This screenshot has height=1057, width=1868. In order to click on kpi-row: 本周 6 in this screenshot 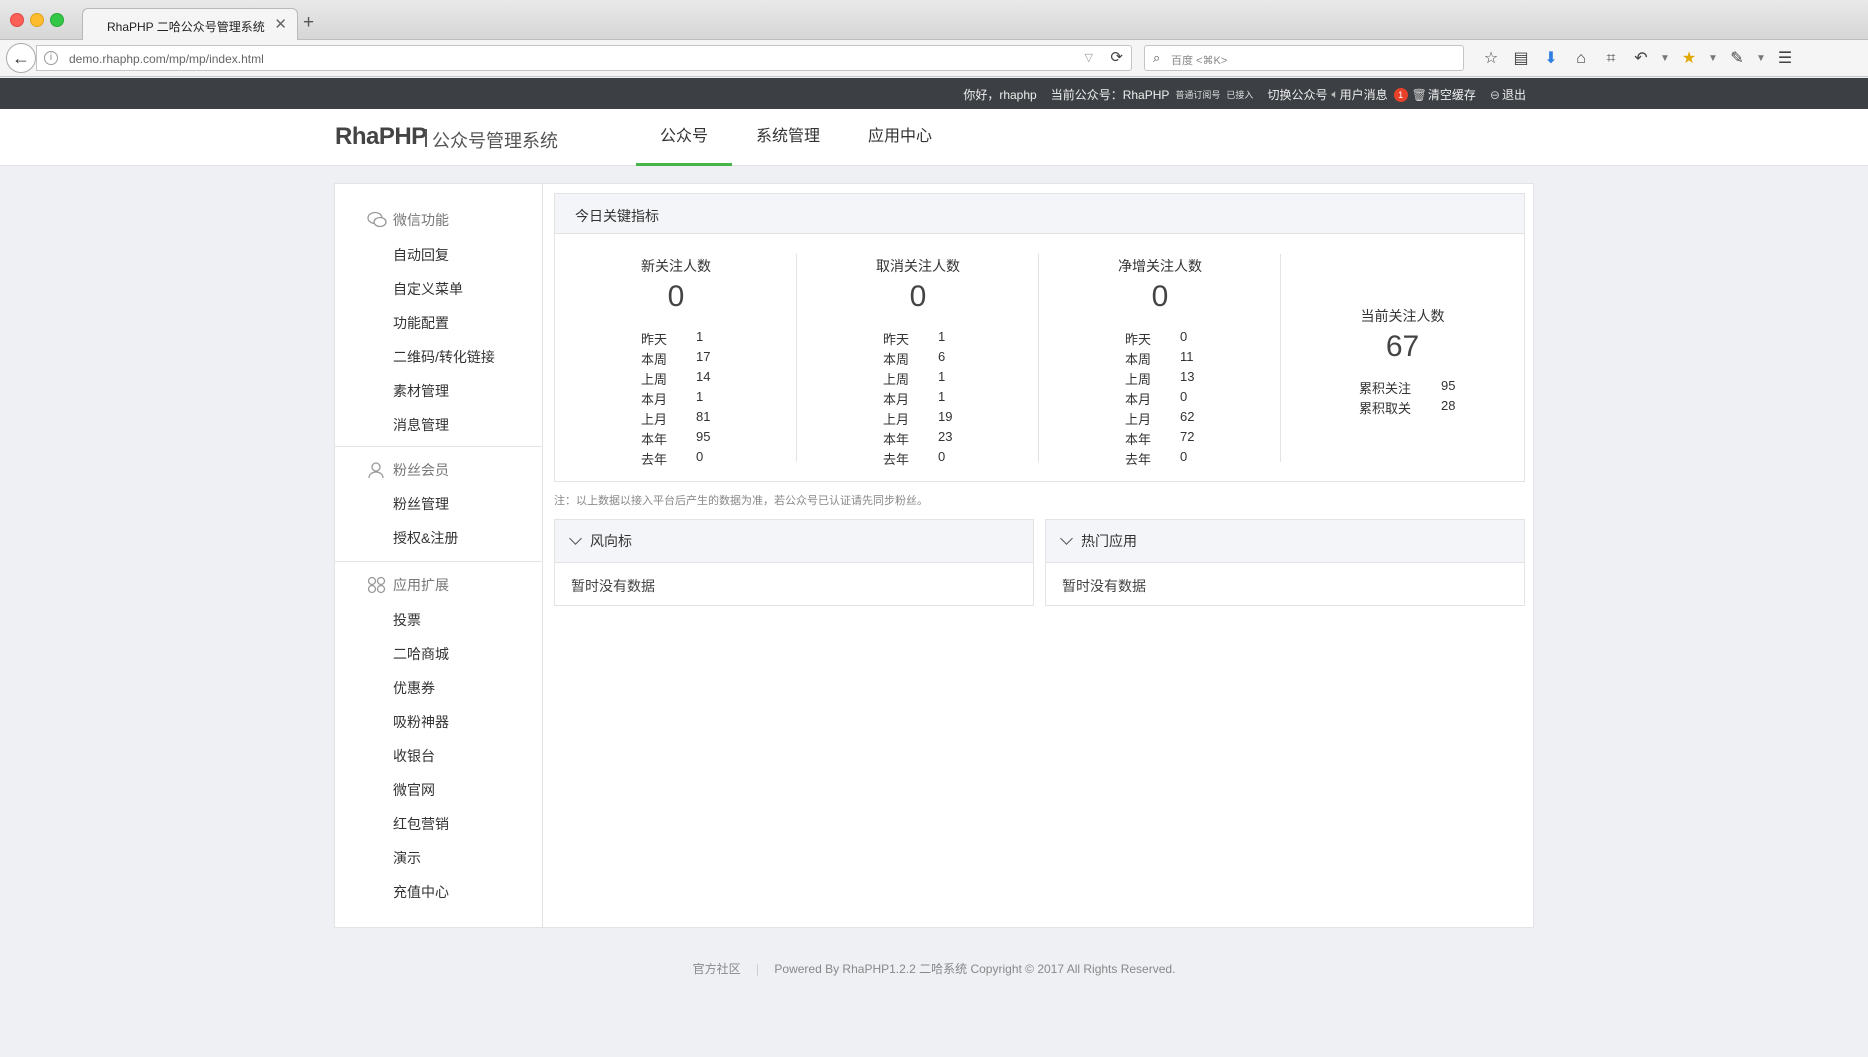, I will do `click(917, 359)`.